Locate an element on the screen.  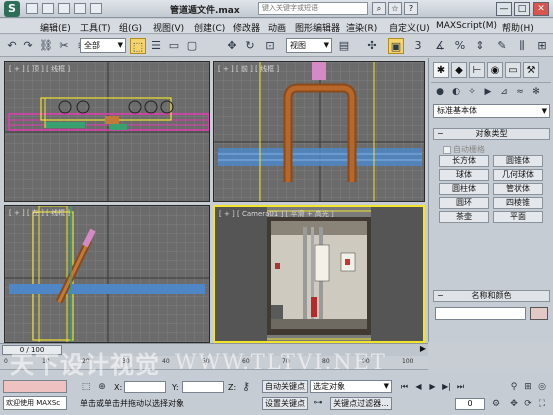
key-mode-icon: ⊶ is located at coordinates (318, 403).